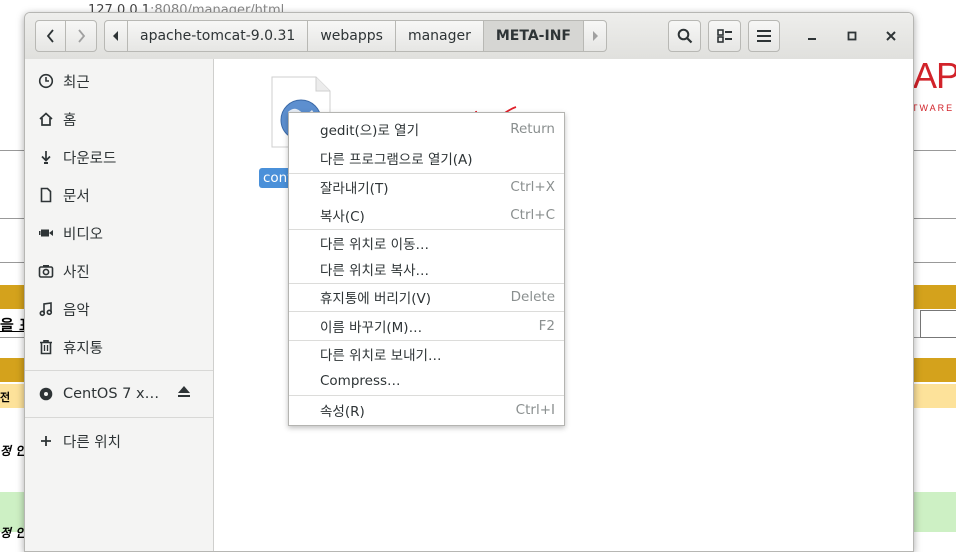 The height and width of the screenshot is (552, 956). I want to click on menu-item-label: 휴지통에 버리기(V), so click(375, 299).